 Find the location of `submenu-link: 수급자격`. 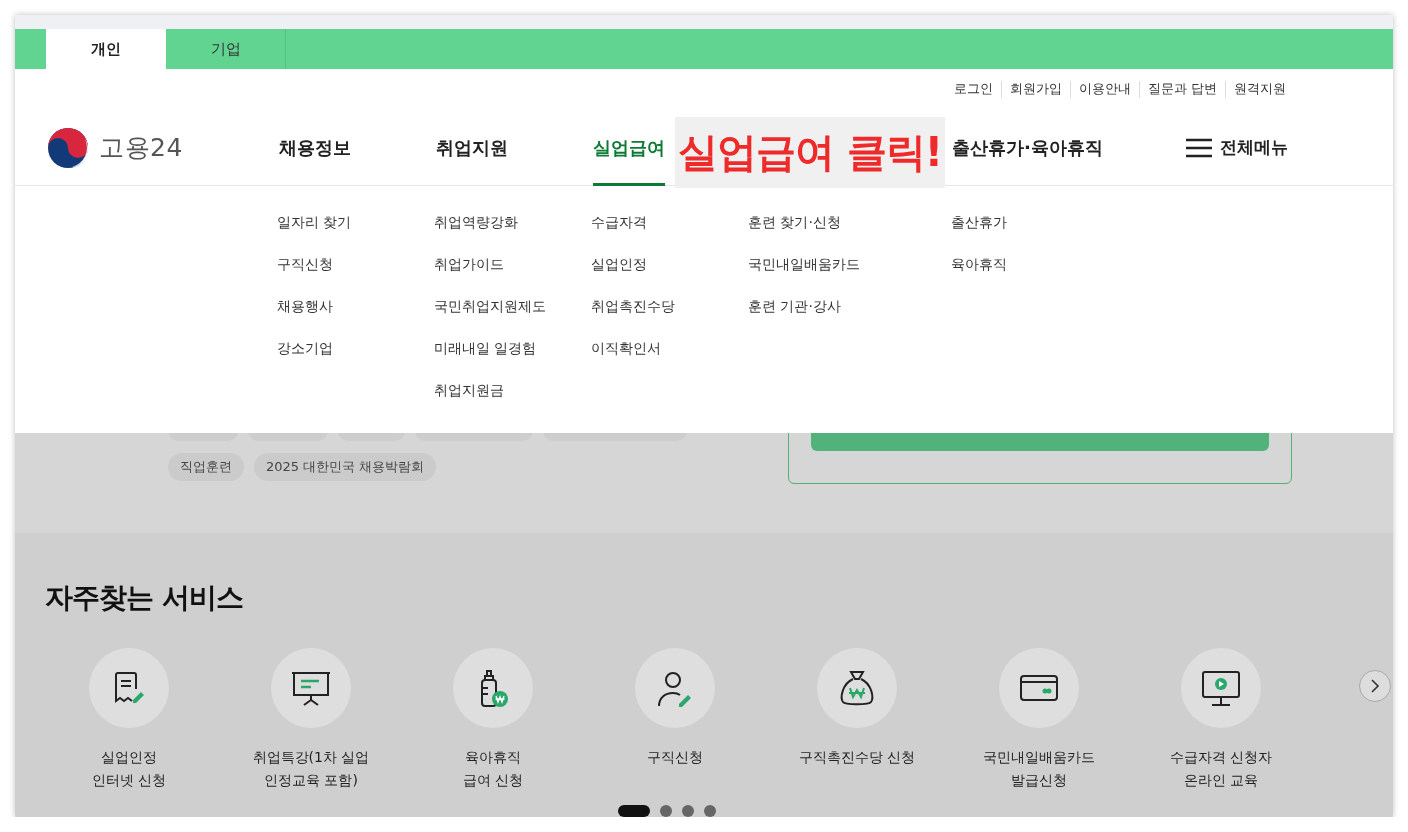

submenu-link: 수급자격 is located at coordinates (669, 222).